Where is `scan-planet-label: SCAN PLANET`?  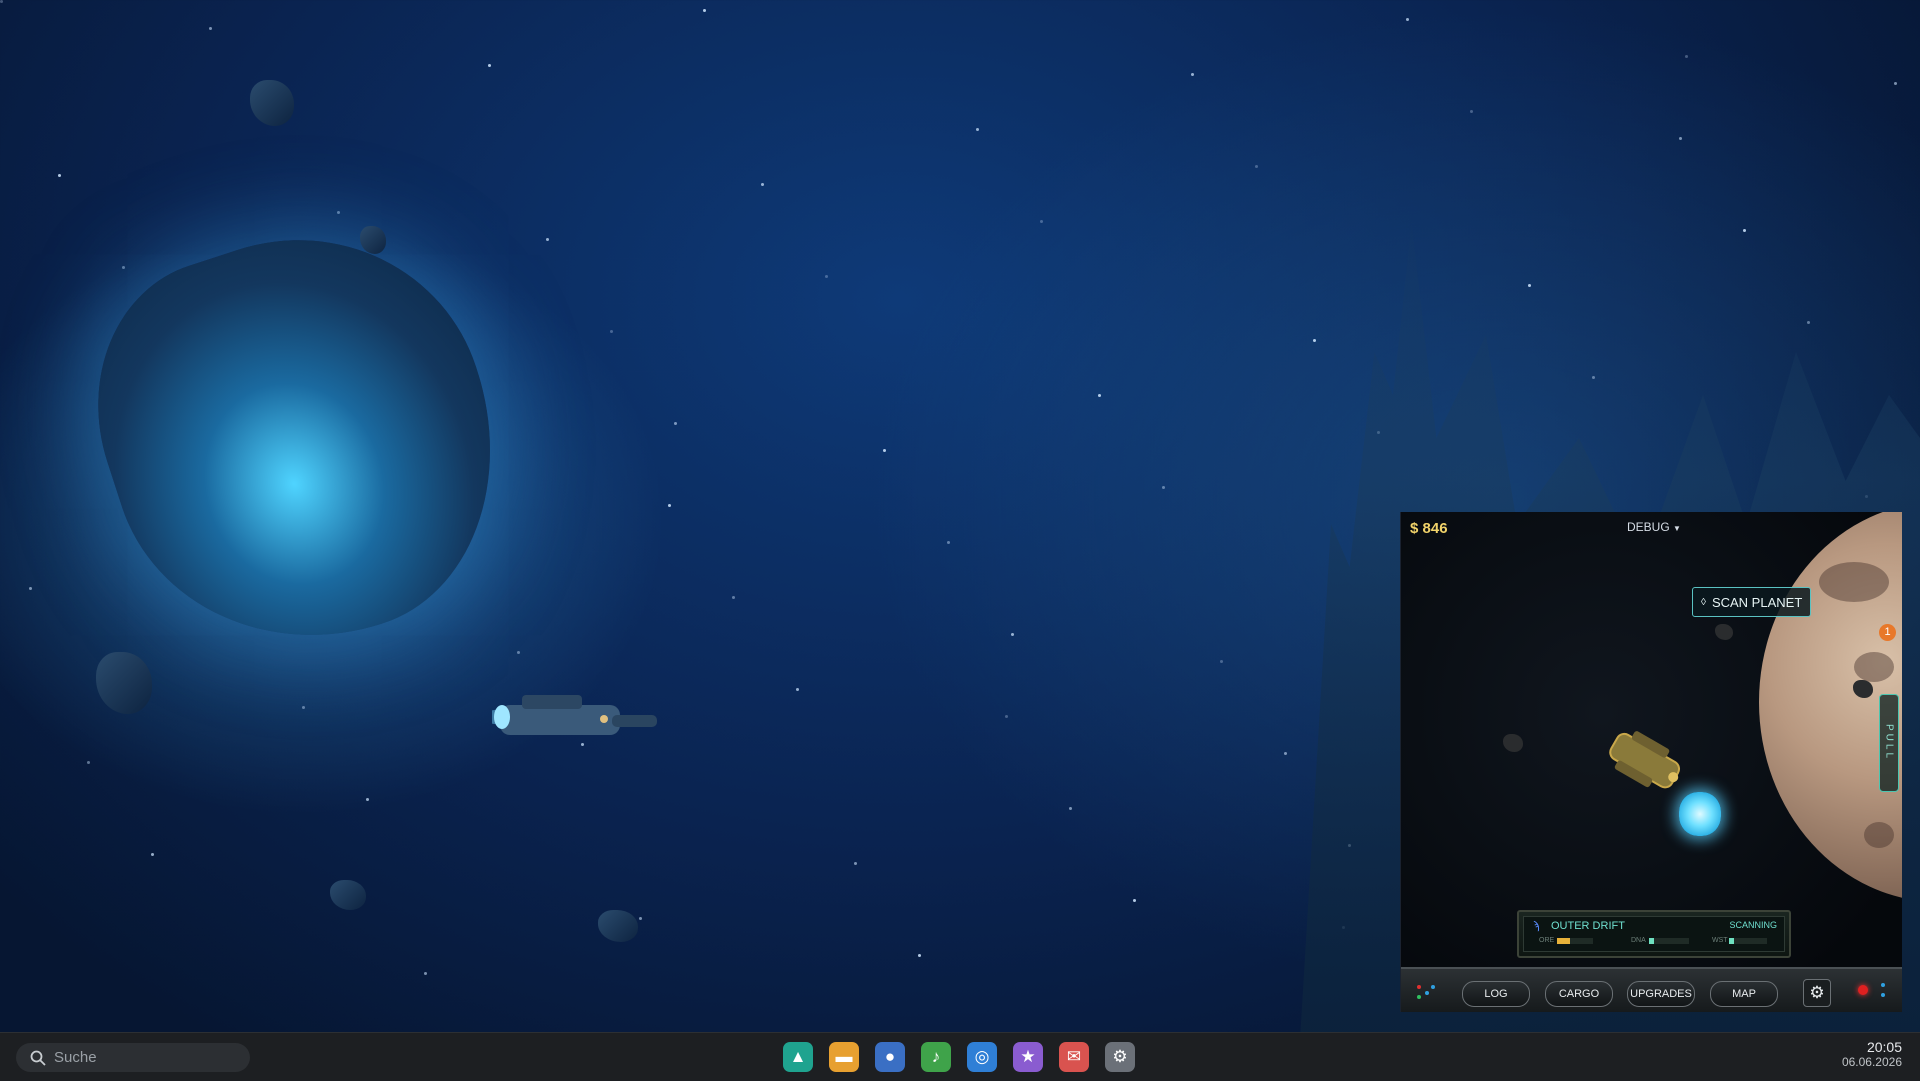 scan-planet-label: SCAN PLANET is located at coordinates (1757, 602).